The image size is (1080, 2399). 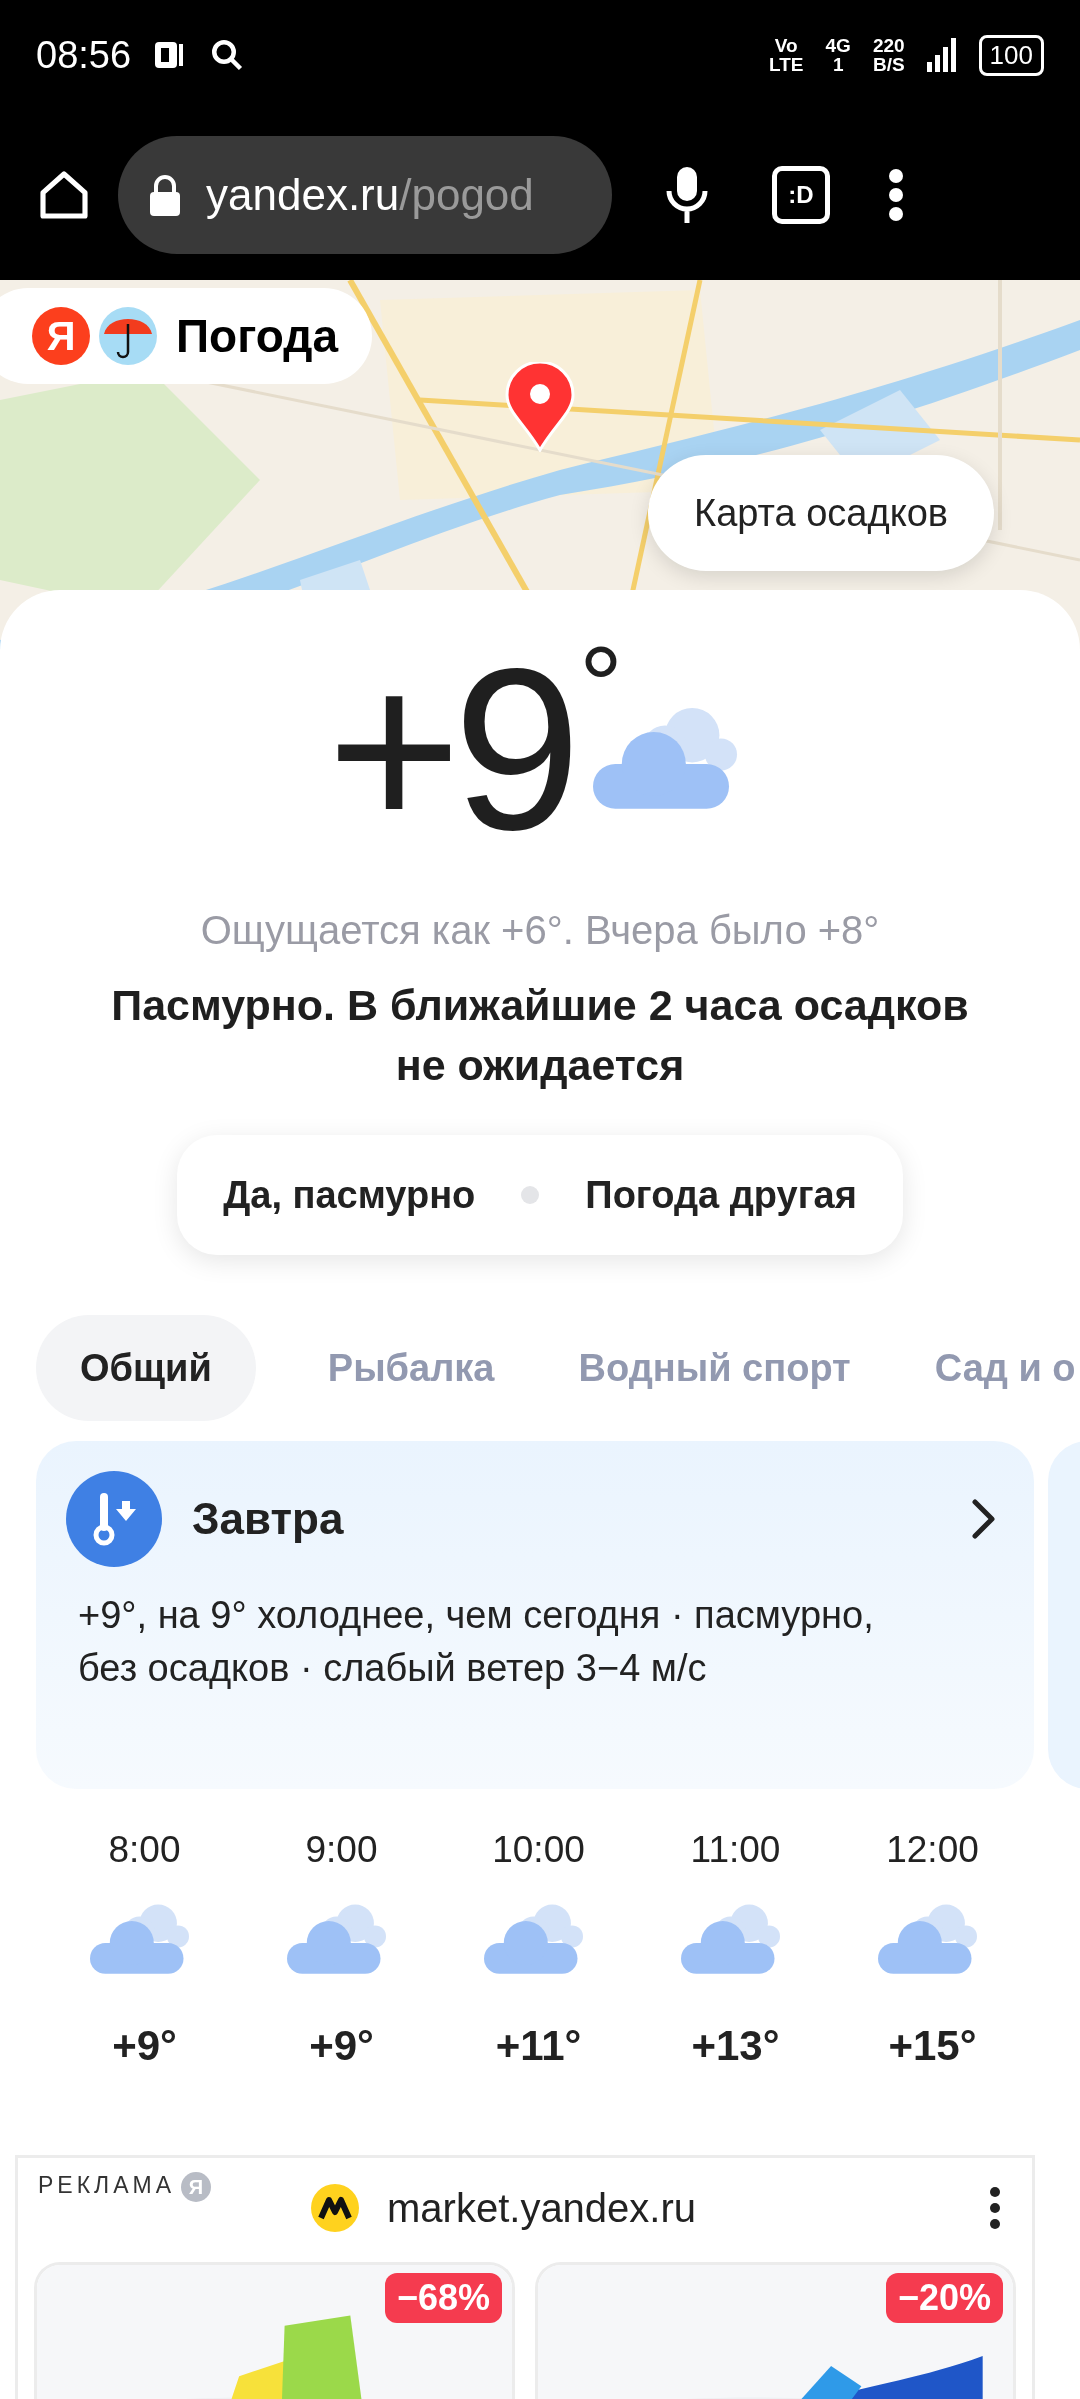 What do you see at coordinates (530, 1195) in the screenshot?
I see `separator-dot` at bounding box center [530, 1195].